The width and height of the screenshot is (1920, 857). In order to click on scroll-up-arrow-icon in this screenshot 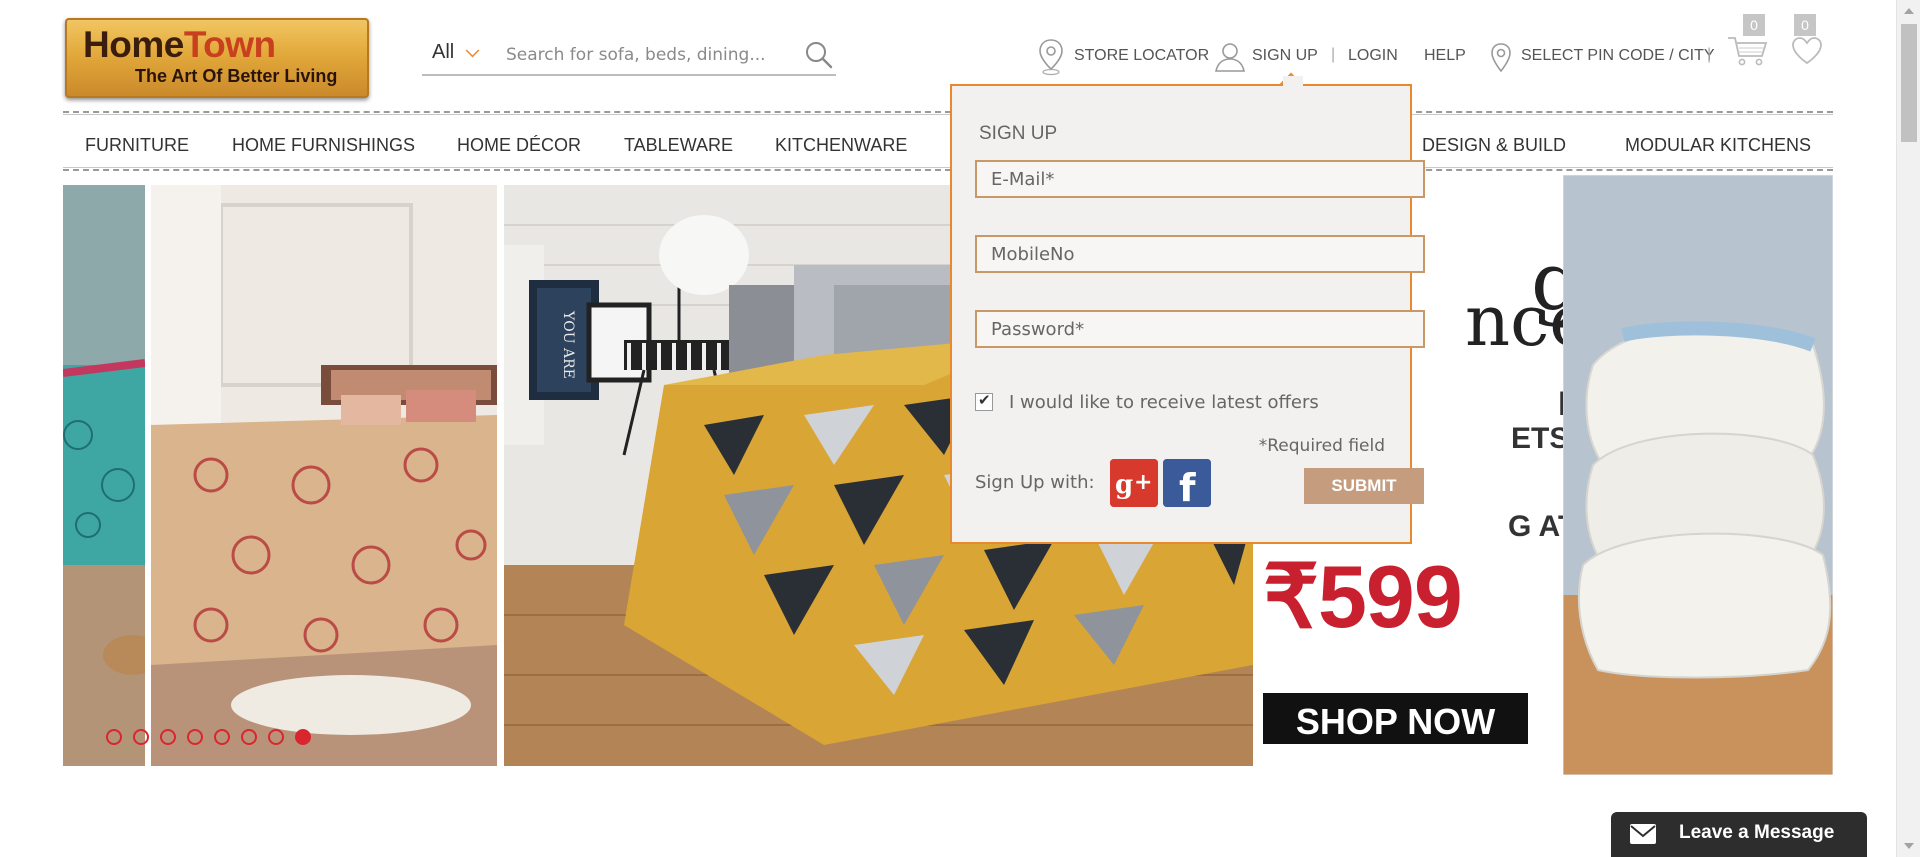, I will do `click(1909, 11)`.